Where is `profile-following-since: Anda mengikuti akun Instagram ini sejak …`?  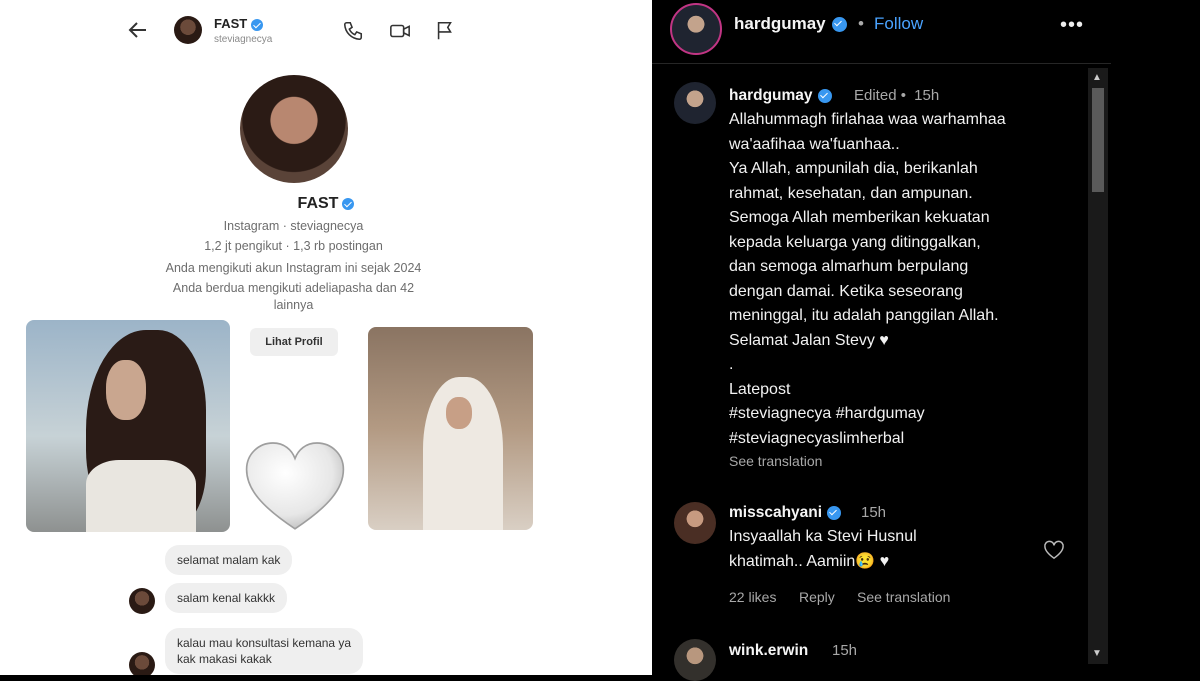 profile-following-since: Anda mengikuti akun Instagram ini sejak … is located at coordinates (293, 268).